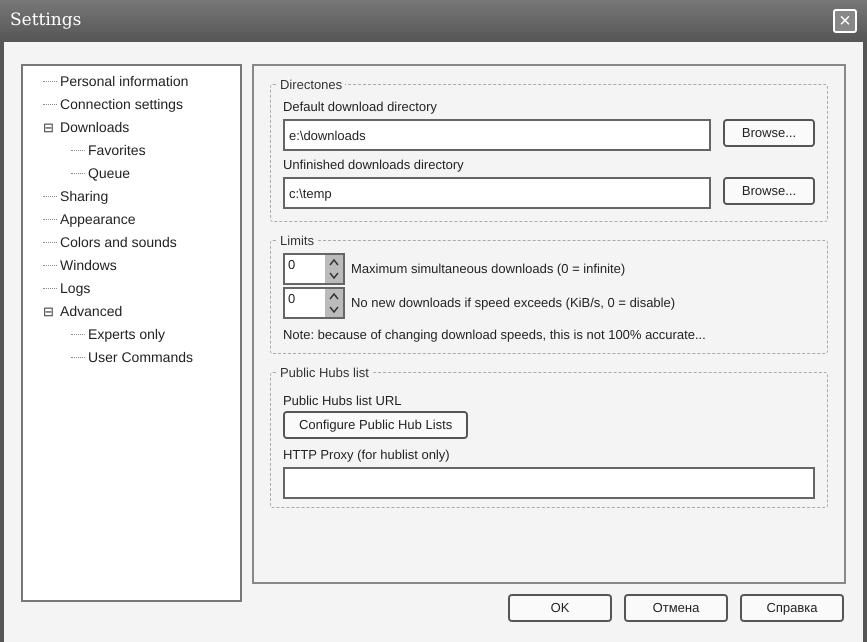 Image resolution: width=867 pixels, height=642 pixels. What do you see at coordinates (109, 173) in the screenshot?
I see `tree-item: Queue` at bounding box center [109, 173].